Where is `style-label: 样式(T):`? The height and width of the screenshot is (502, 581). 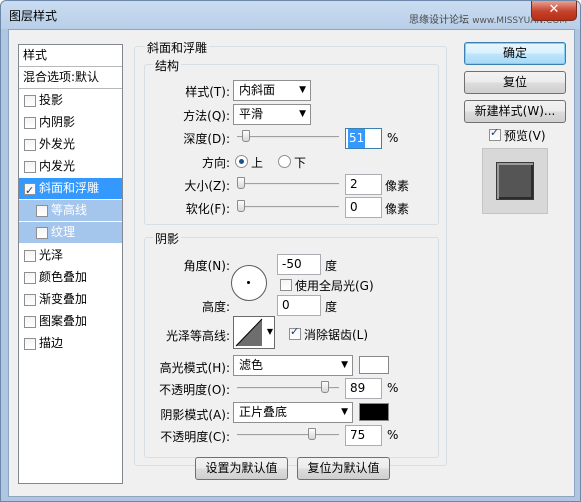 style-label: 样式(T): is located at coordinates (207, 92).